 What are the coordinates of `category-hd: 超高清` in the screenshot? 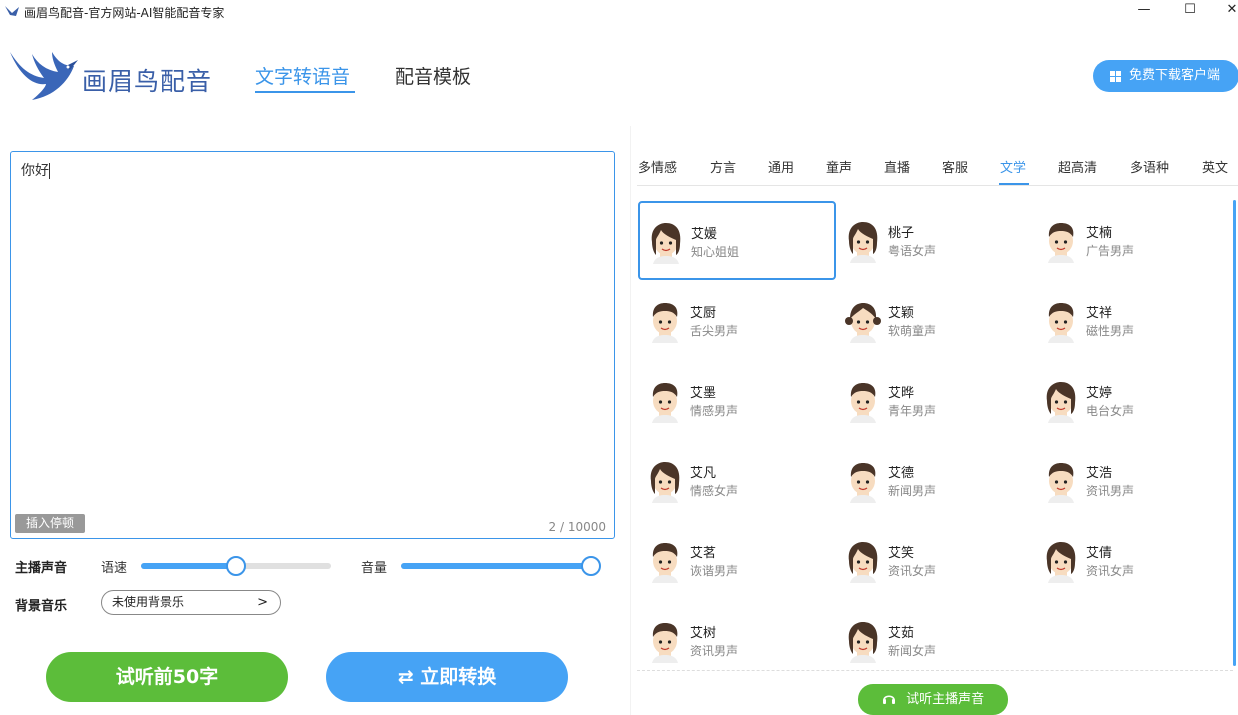 It's located at (1077, 166).